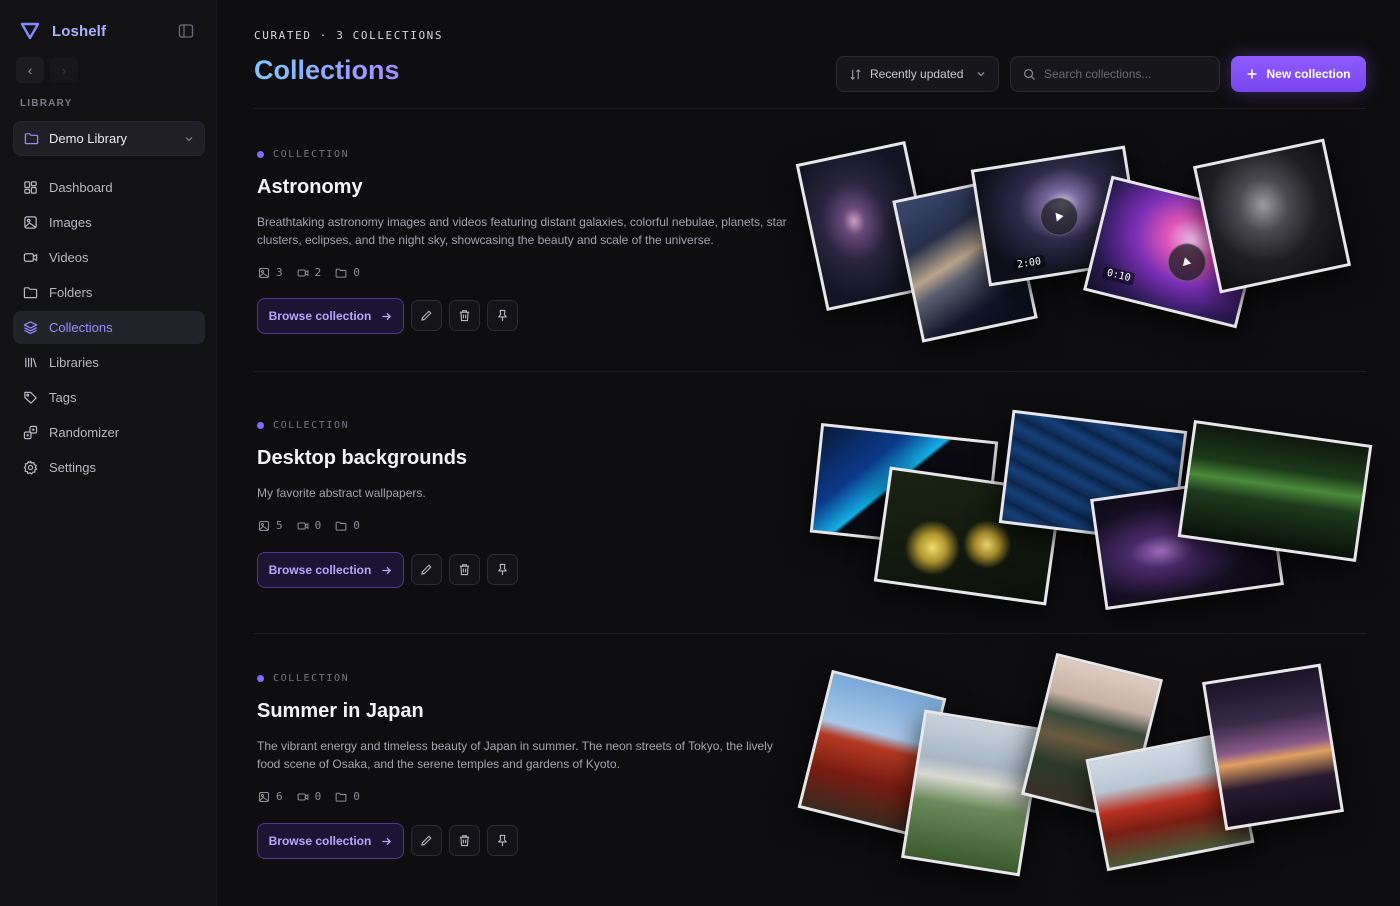  I want to click on search-input, so click(1124, 74).